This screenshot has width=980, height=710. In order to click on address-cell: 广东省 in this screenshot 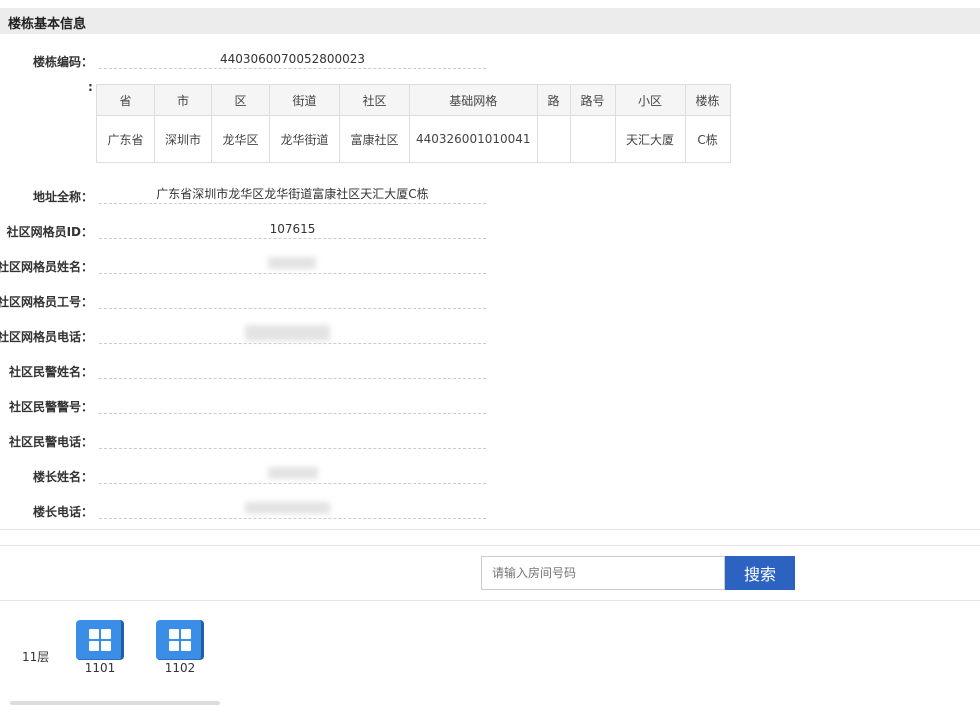, I will do `click(125, 139)`.